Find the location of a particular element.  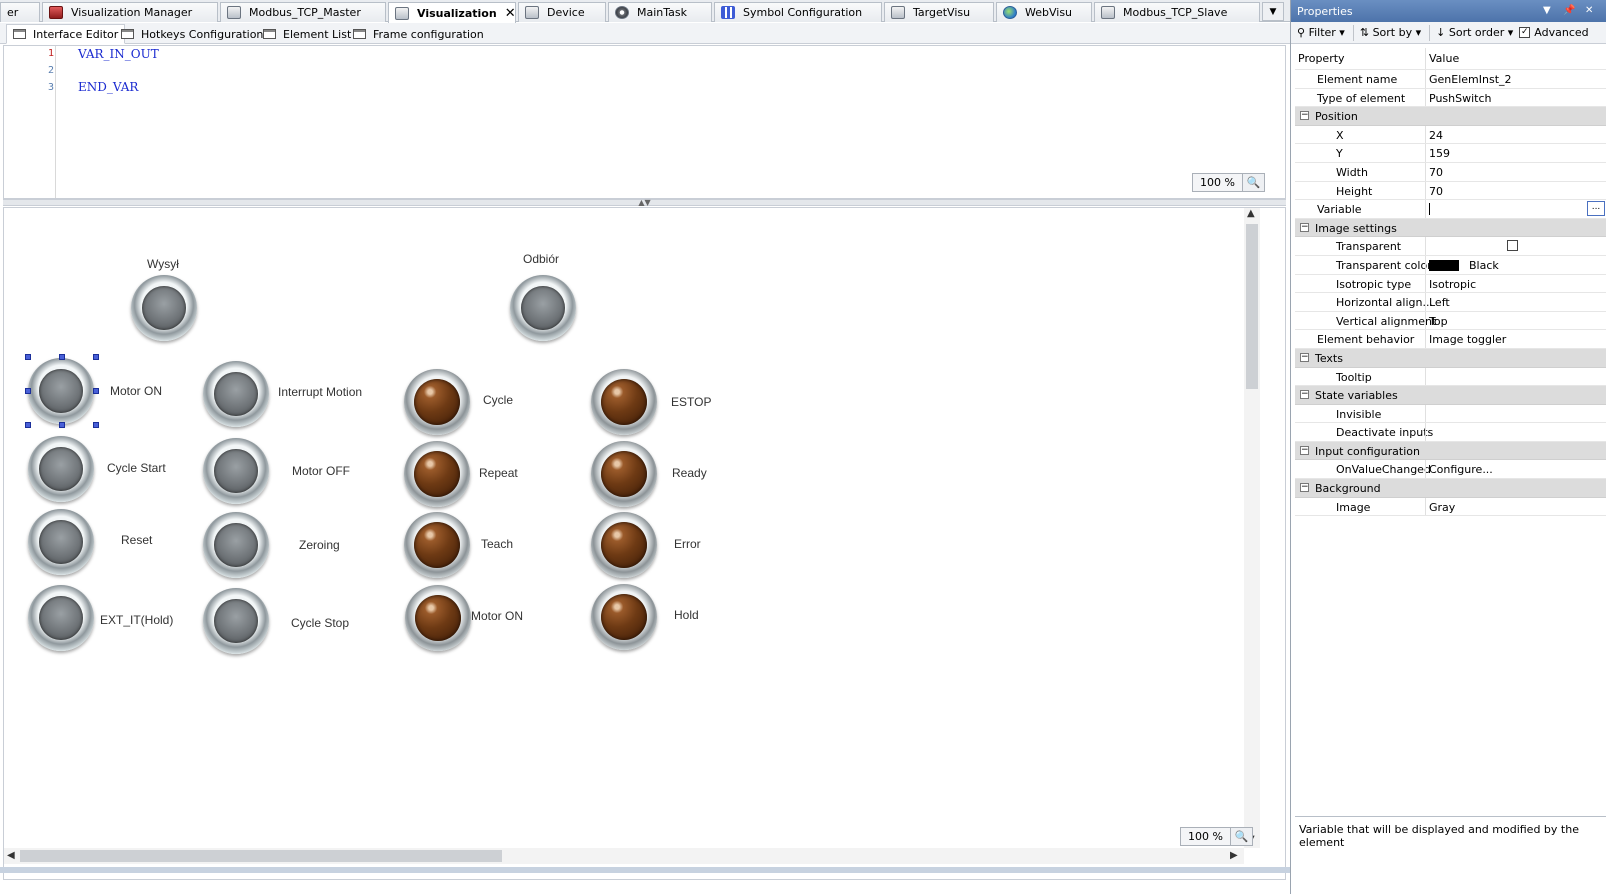

doc-tab-maintask: MainTask is located at coordinates (660, 12).